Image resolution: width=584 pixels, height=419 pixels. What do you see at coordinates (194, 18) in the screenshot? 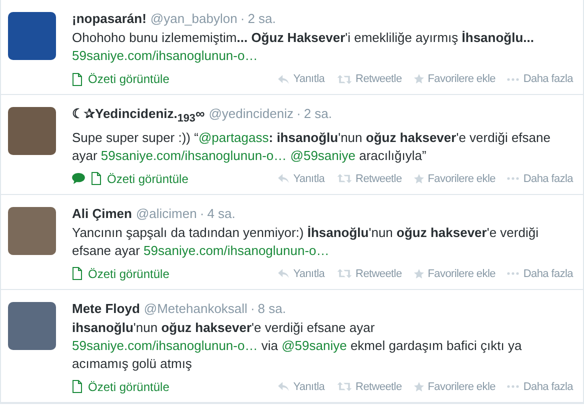
I see `user-handle: @yan_babylon` at bounding box center [194, 18].